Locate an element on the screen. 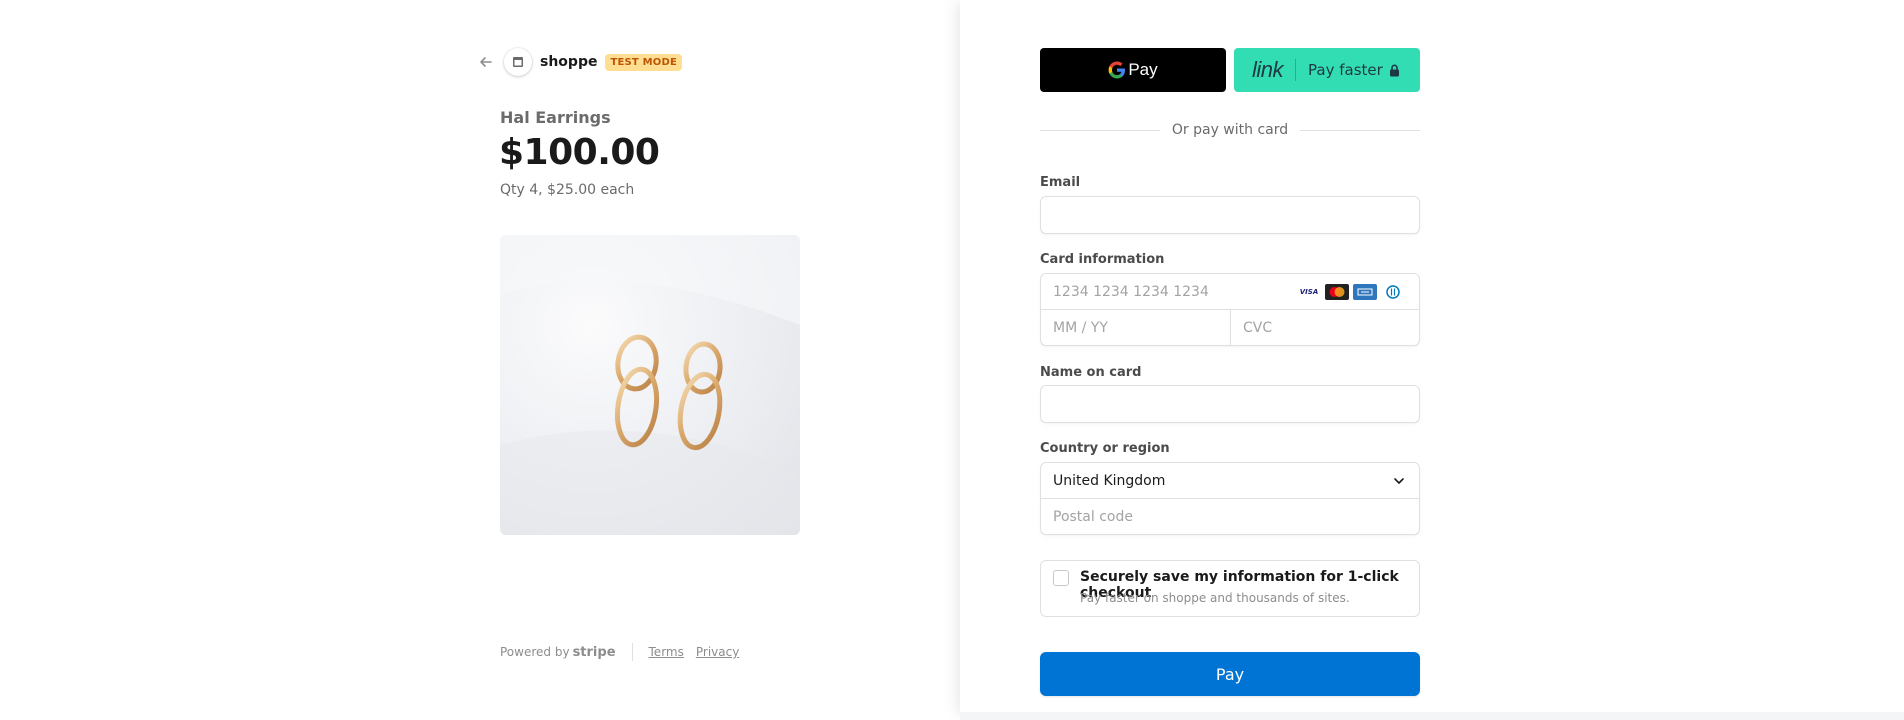  google-pay-button: Pay is located at coordinates (1133, 70).